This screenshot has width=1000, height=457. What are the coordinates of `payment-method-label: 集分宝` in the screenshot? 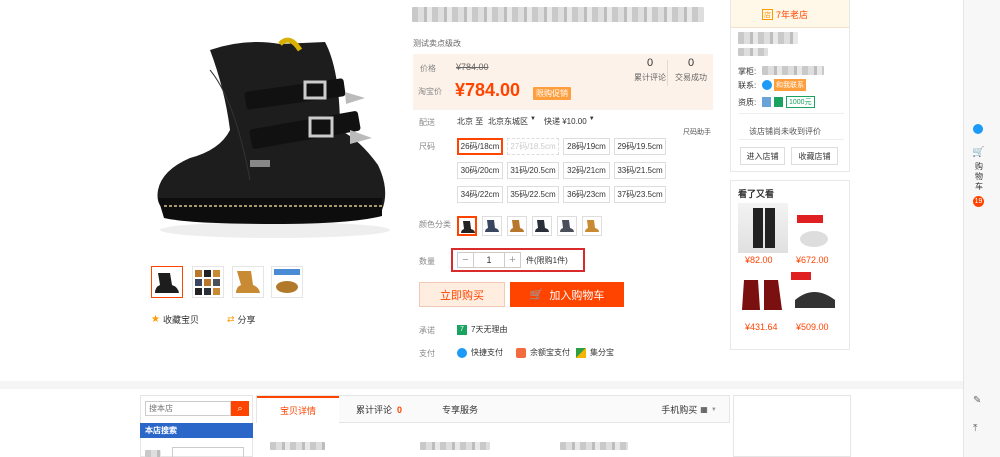 It's located at (602, 352).